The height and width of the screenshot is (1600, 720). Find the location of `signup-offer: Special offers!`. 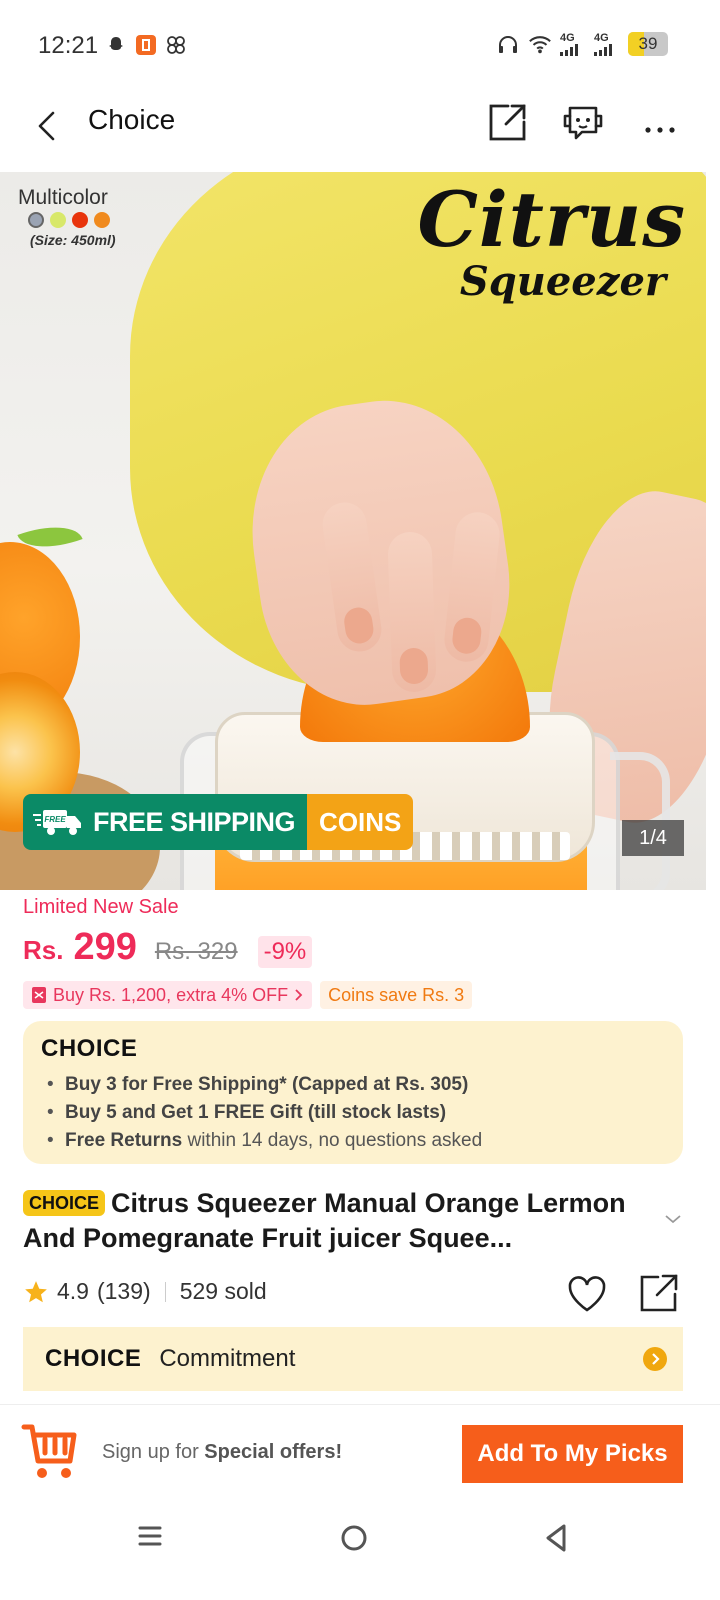

signup-offer: Special offers! is located at coordinates (273, 1452).